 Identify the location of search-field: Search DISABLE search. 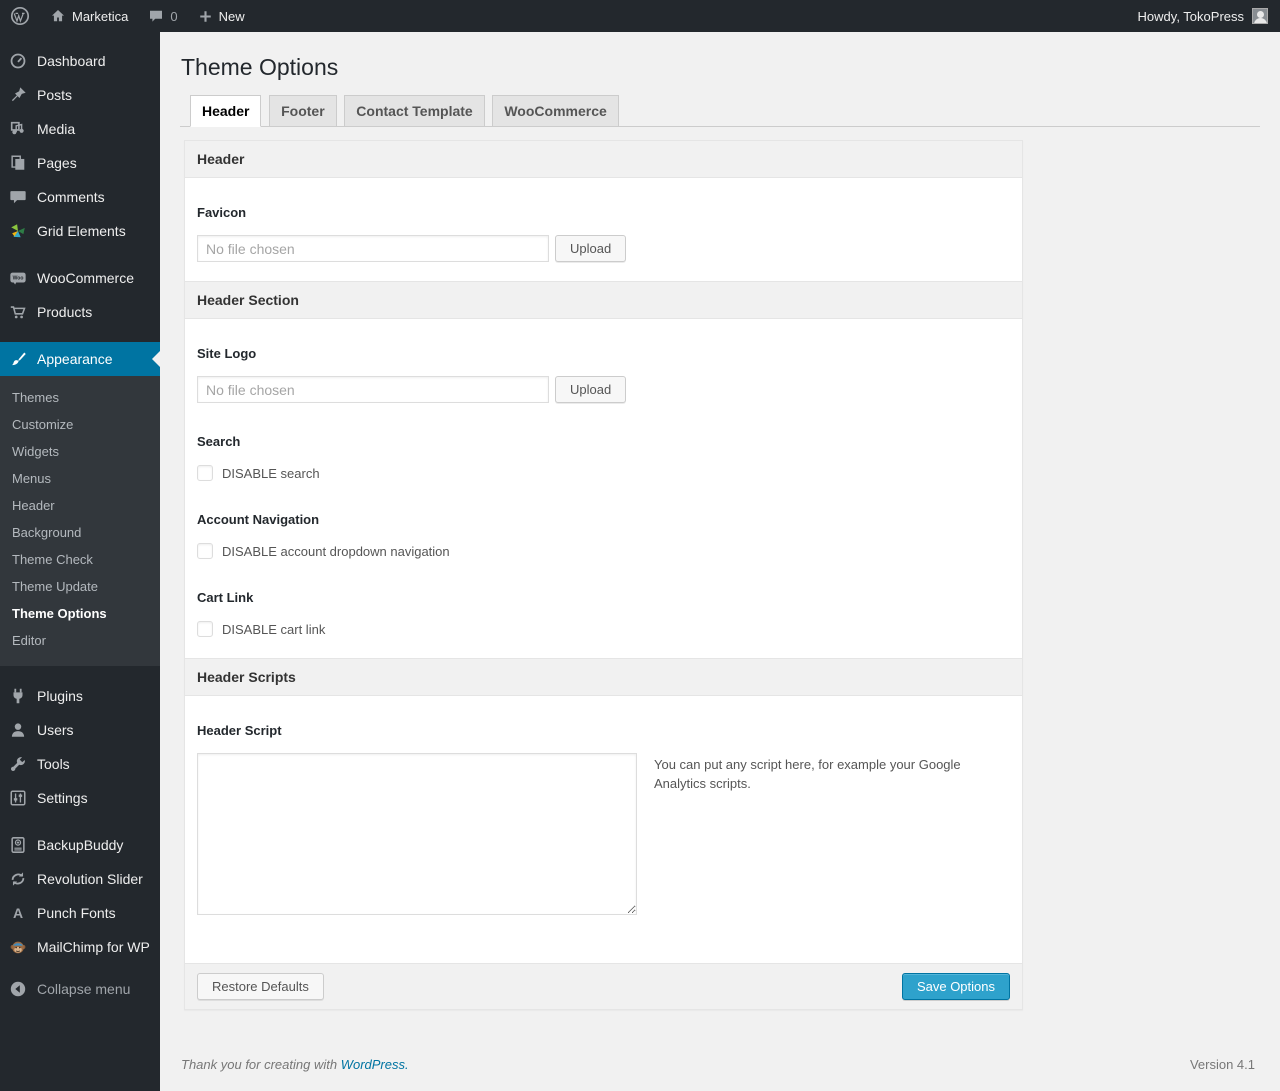
(603, 457).